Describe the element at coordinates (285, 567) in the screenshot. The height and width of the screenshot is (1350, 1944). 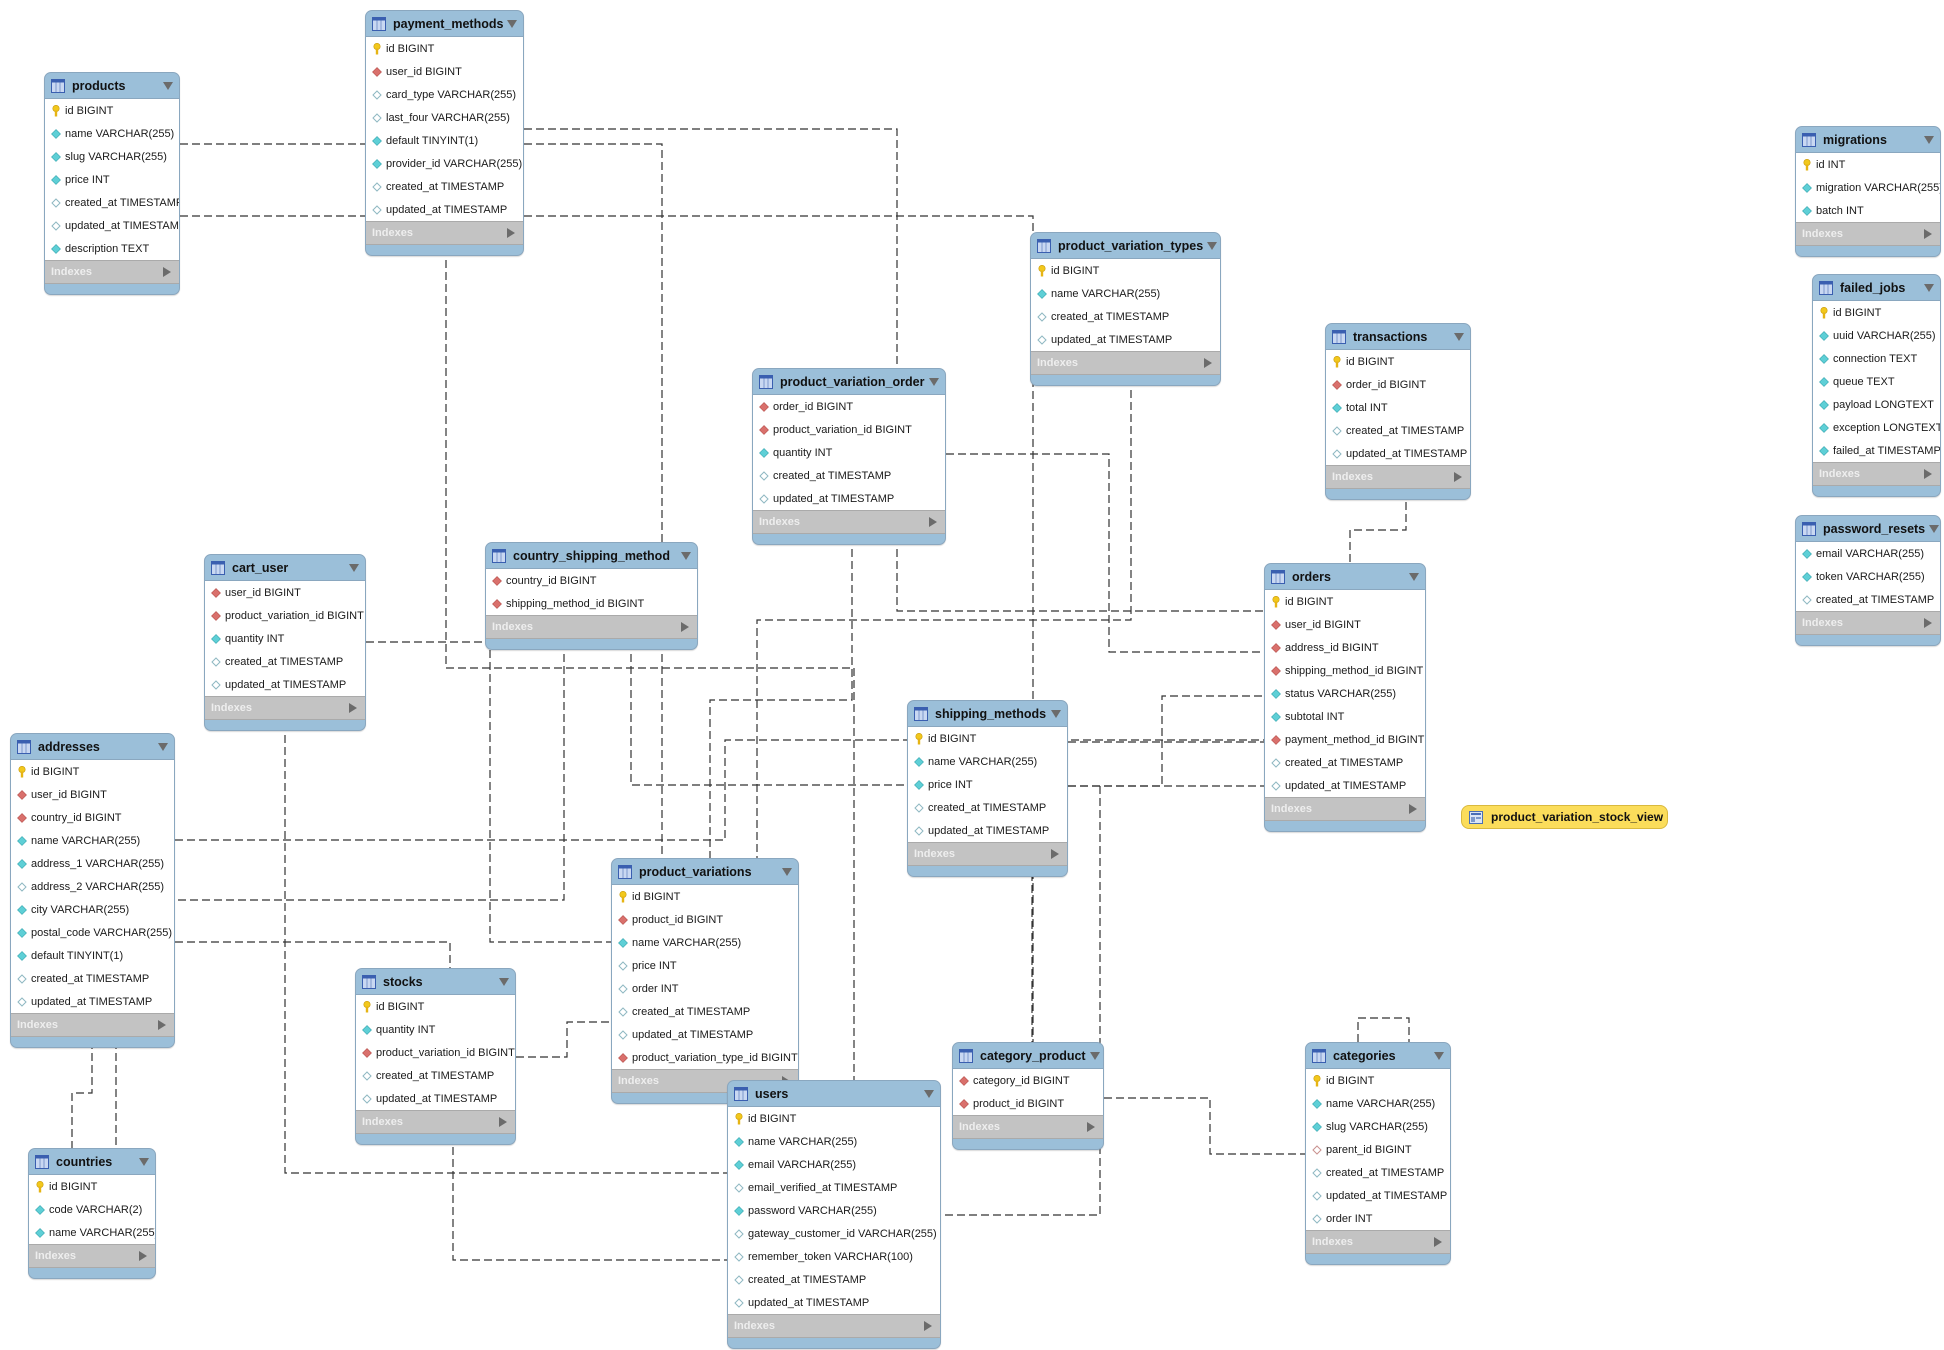
I see `table-header: cart_user` at that location.